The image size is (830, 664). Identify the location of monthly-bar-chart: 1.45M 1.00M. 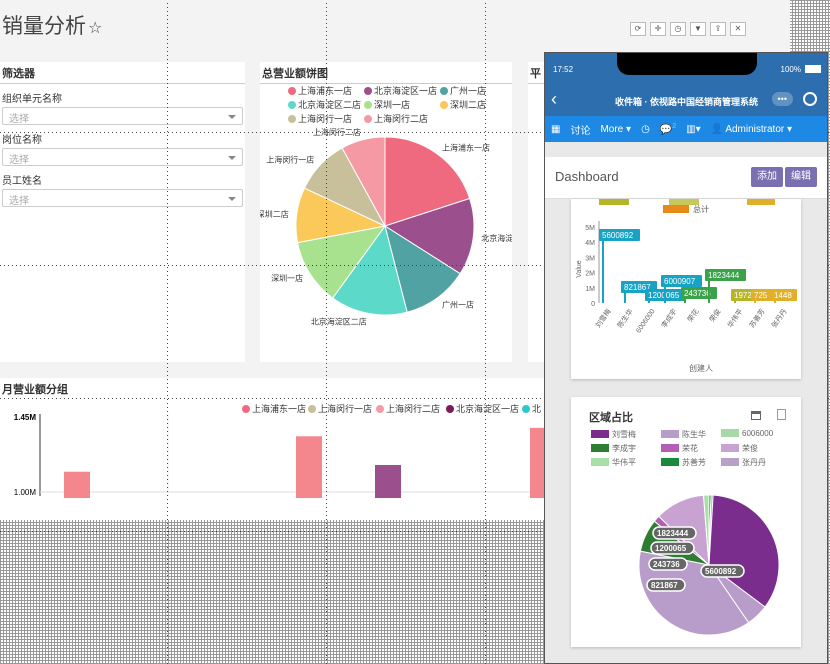
(281, 455).